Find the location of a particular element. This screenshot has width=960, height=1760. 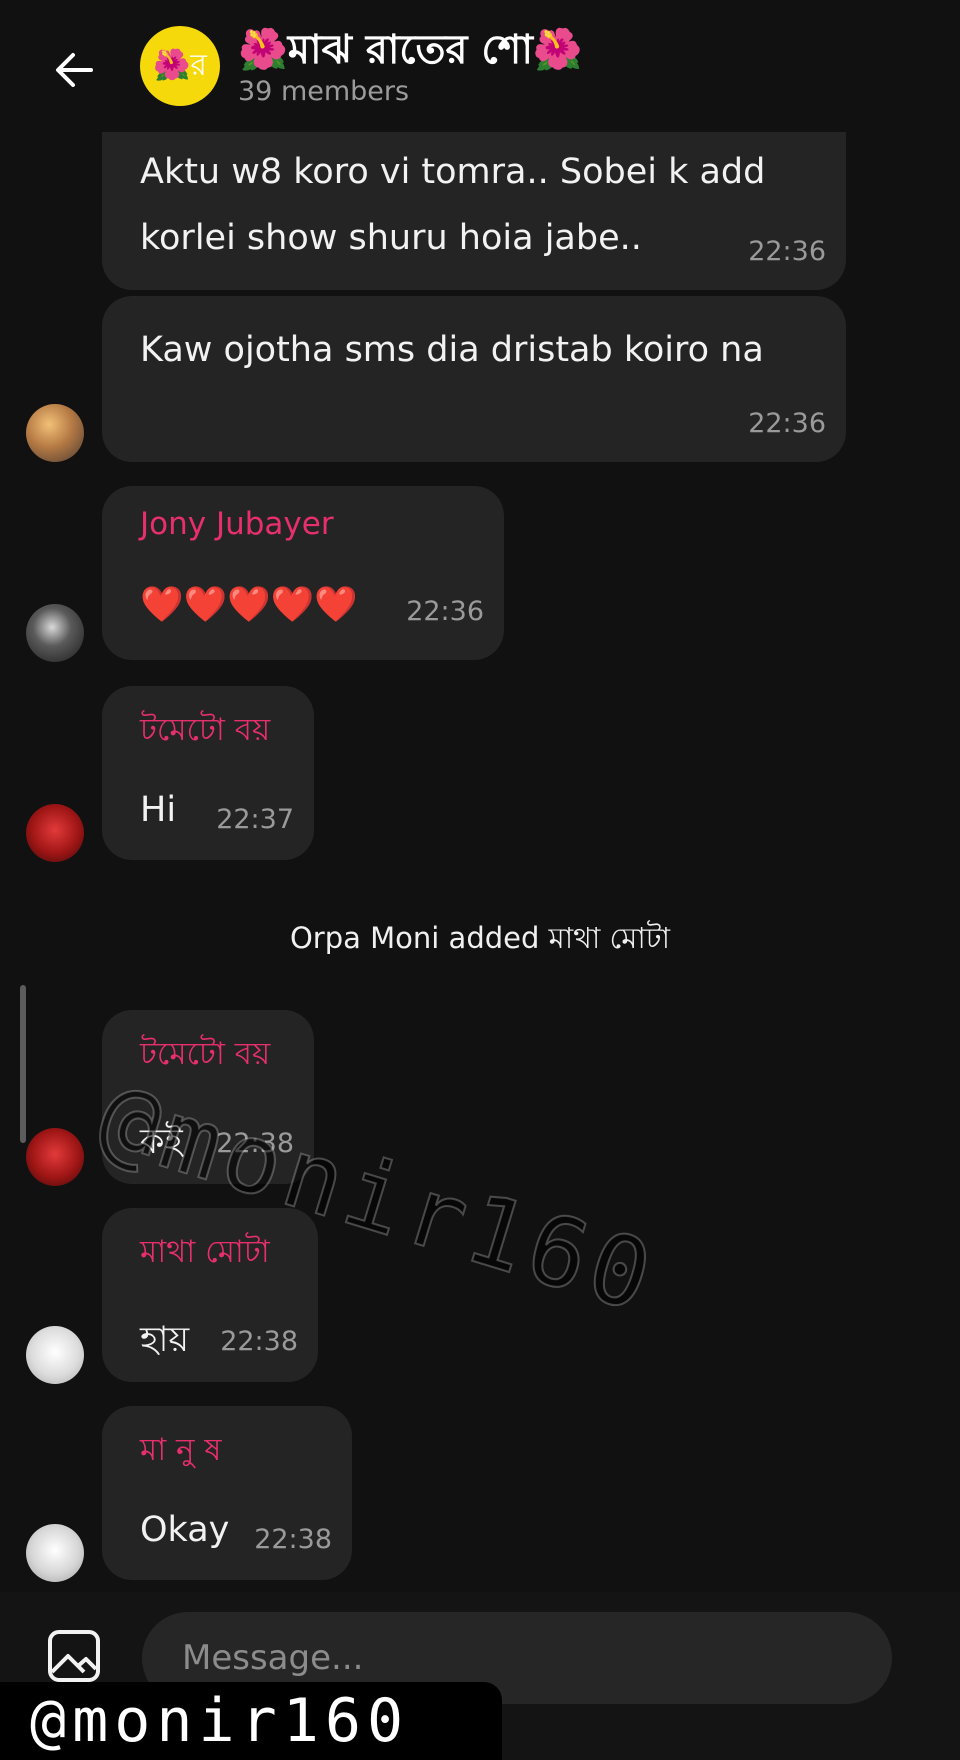

message-text: Hi is located at coordinates (158, 810).